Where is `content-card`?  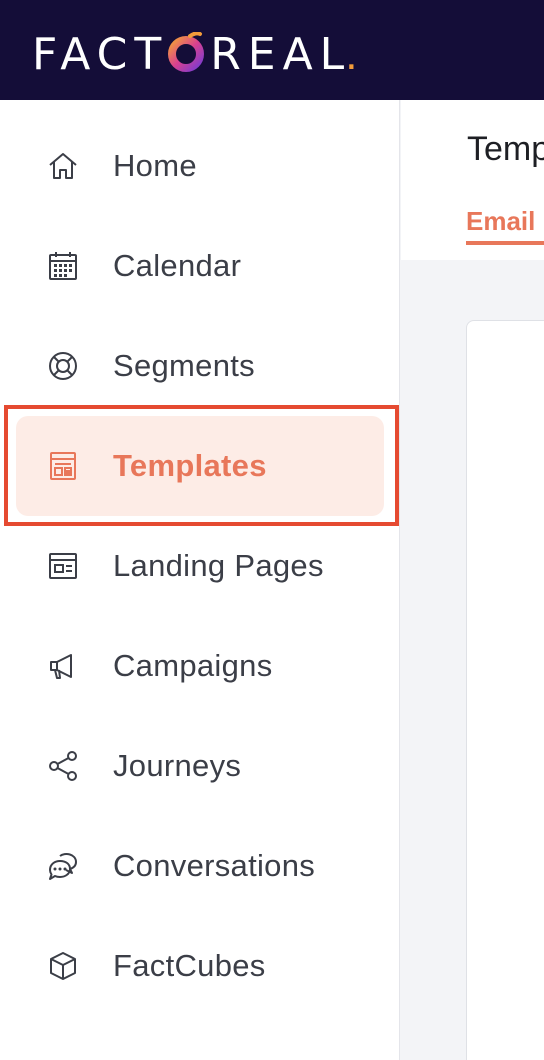
content-card is located at coordinates (505, 690).